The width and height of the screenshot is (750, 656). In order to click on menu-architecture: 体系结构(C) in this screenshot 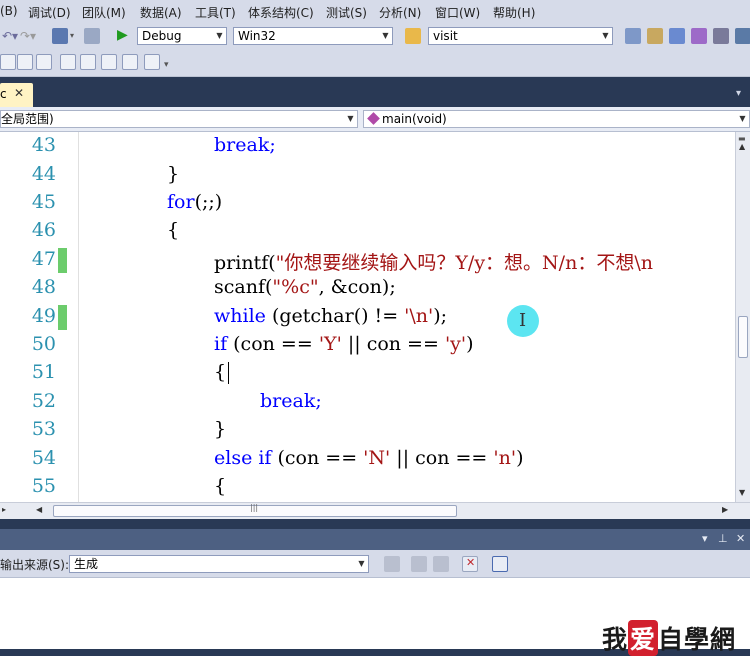, I will do `click(281, 12)`.